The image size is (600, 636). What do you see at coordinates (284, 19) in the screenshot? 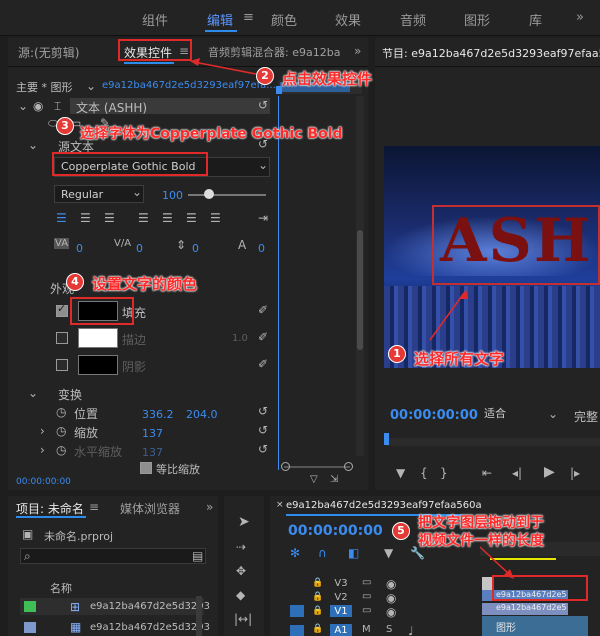
I see `workspace-color: 颜色` at bounding box center [284, 19].